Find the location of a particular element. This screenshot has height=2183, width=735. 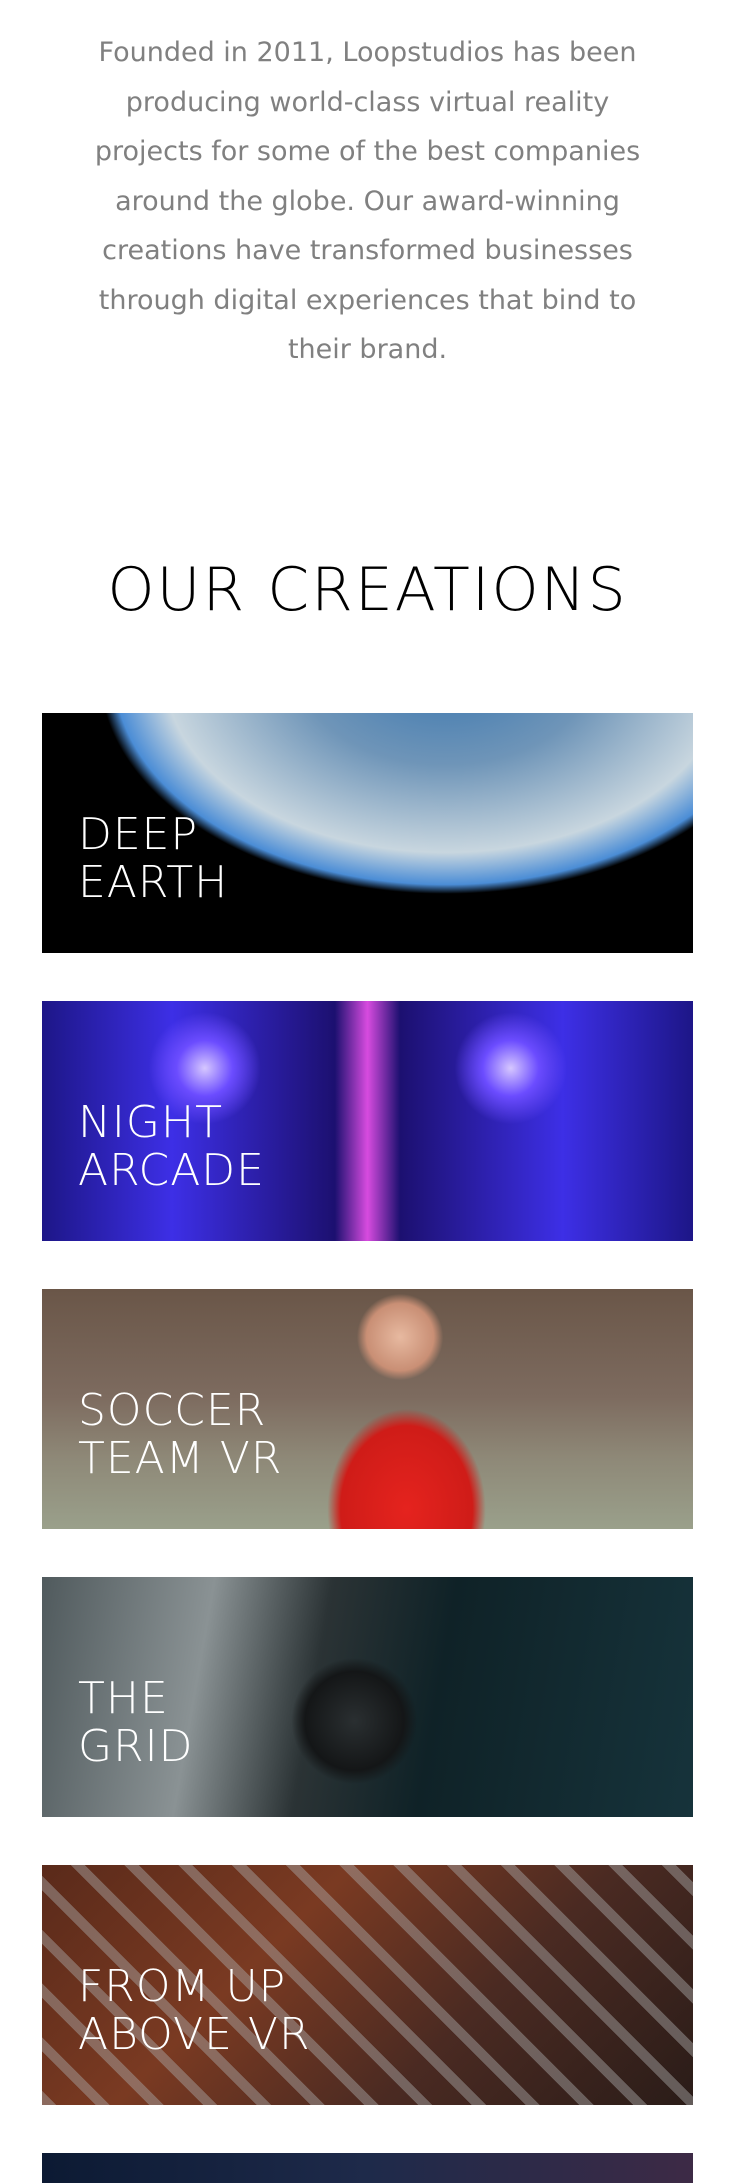

creations-heading: OUR CREATIONS is located at coordinates (367, 589).